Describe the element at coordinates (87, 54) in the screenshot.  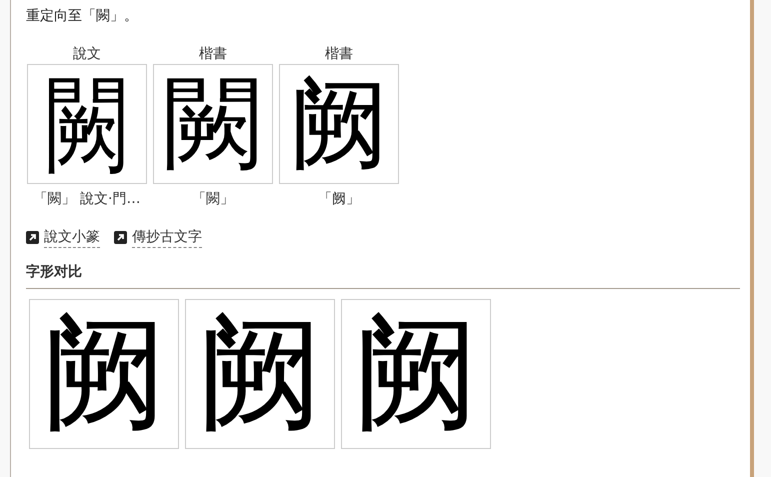
I see `script-label: 說文` at that location.